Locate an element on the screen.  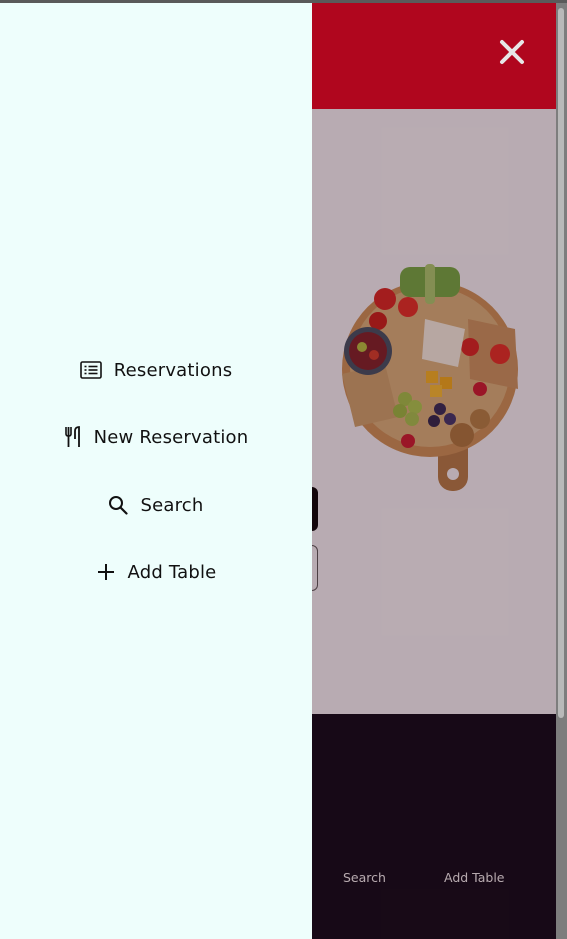
nav-item-reservations: Reservations is located at coordinates (156, 370).